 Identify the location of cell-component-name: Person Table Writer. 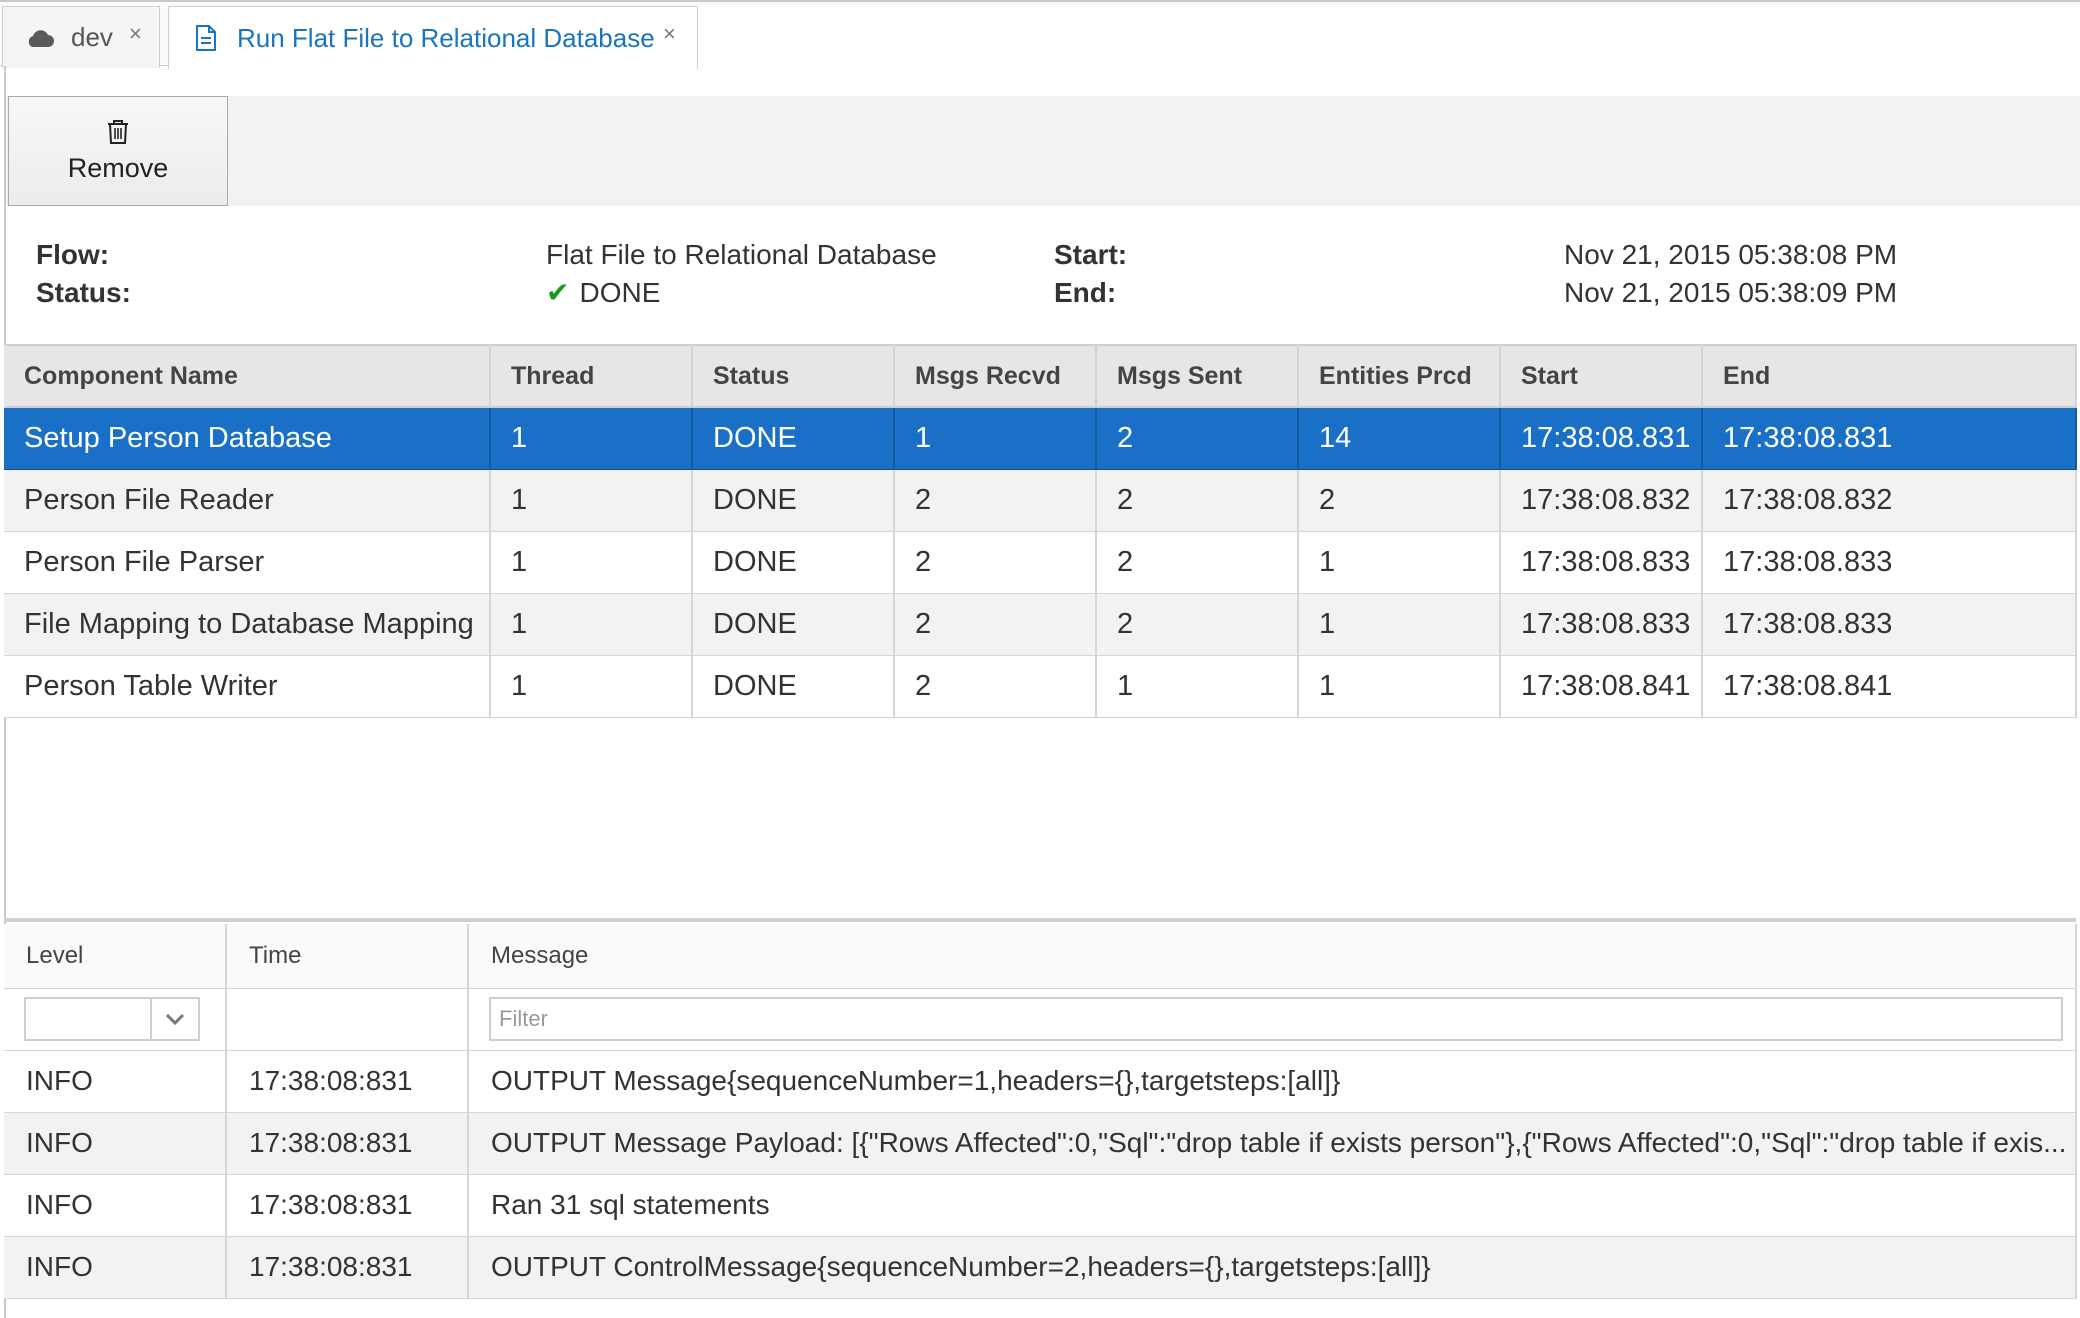
(247, 686).